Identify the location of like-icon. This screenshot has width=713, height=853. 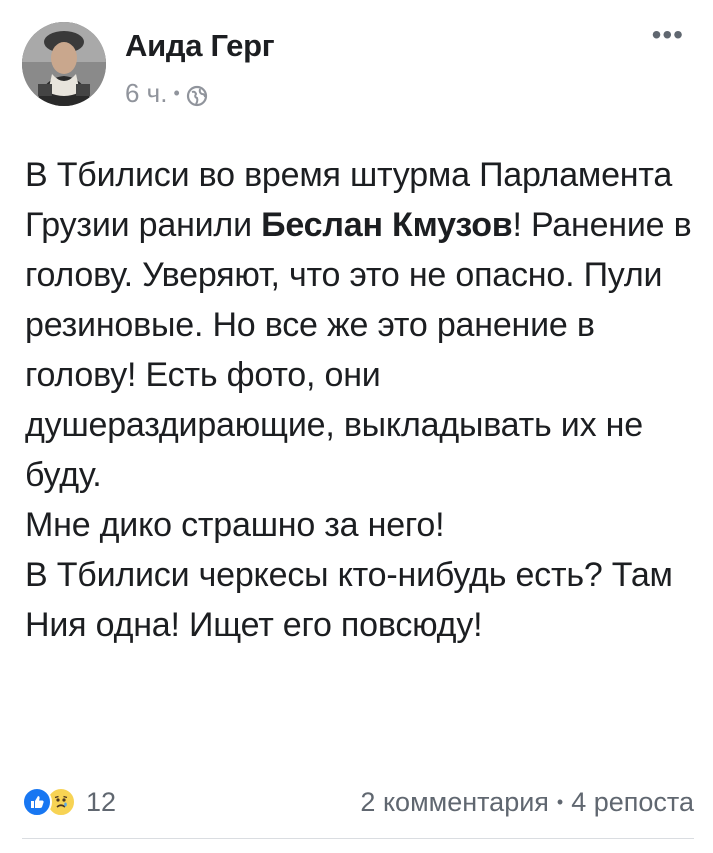
(37, 802).